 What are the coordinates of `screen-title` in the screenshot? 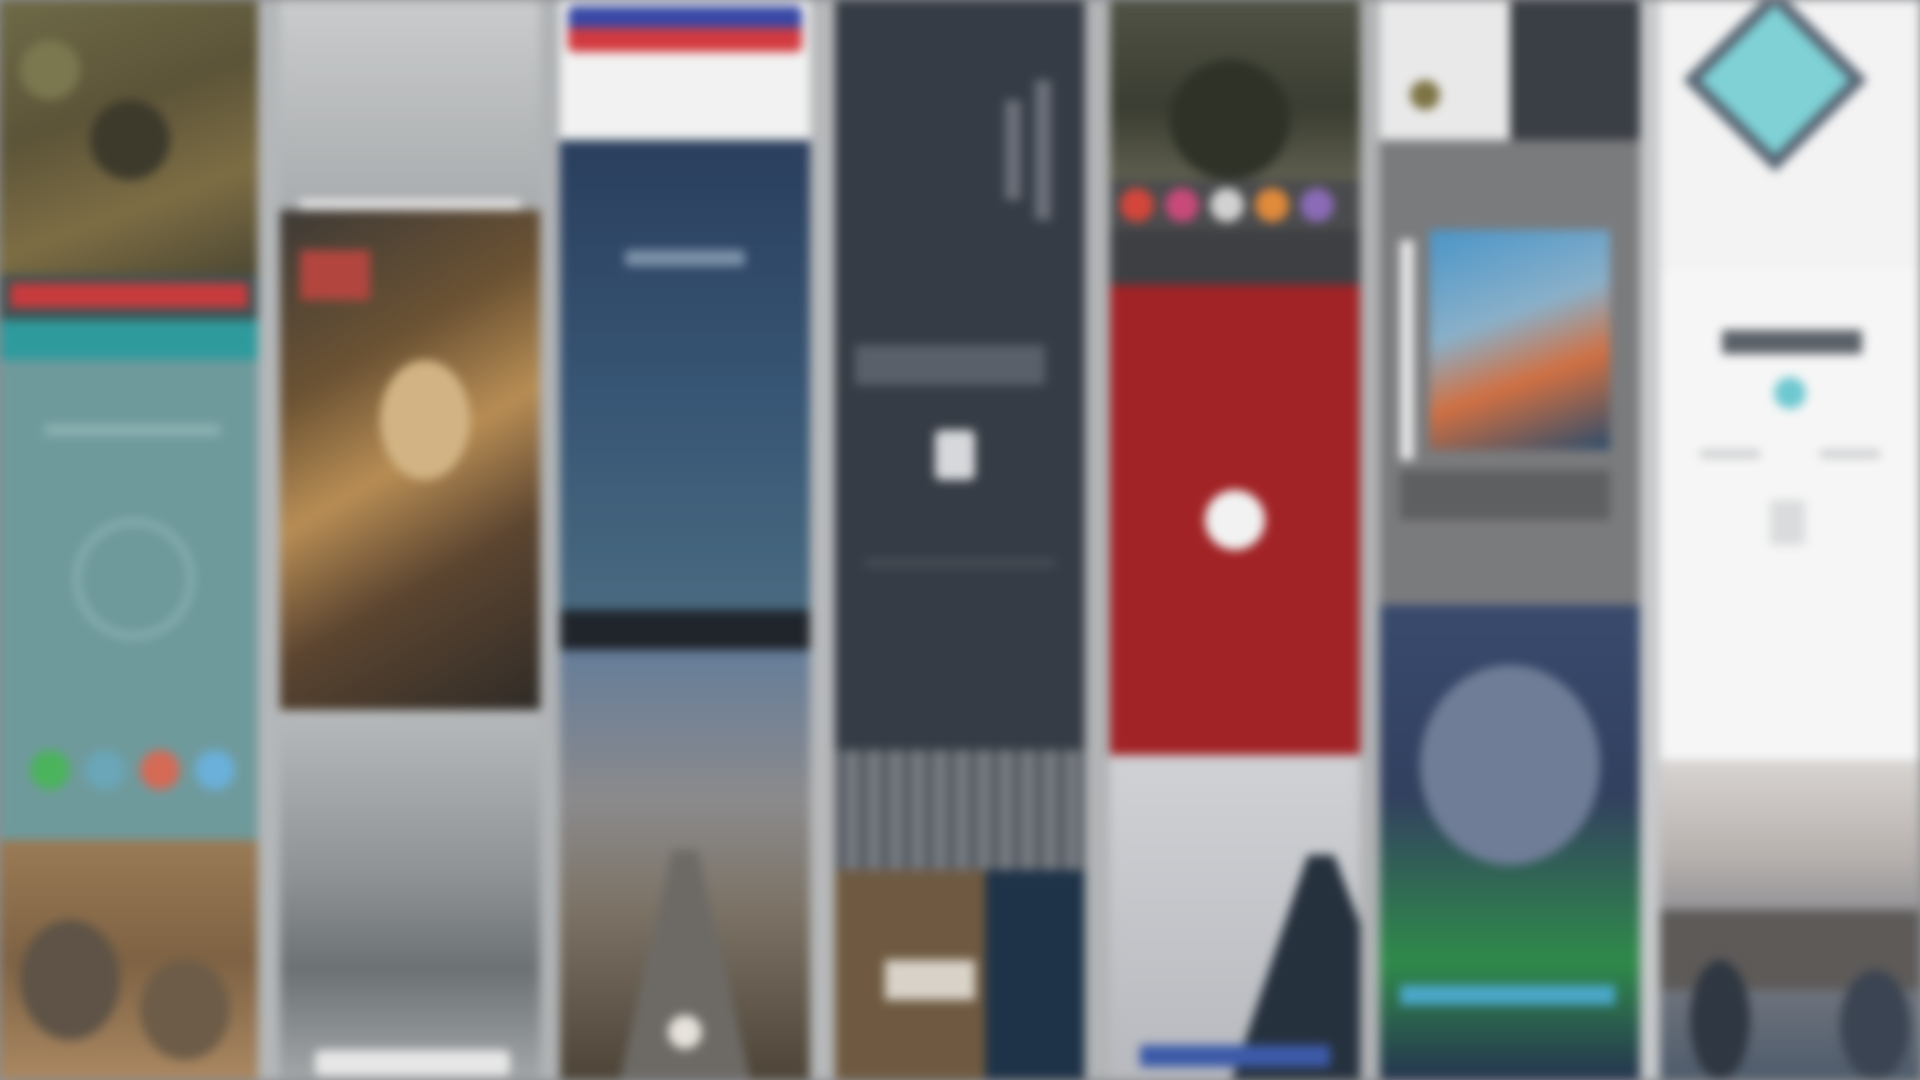 It's located at (685, 258).